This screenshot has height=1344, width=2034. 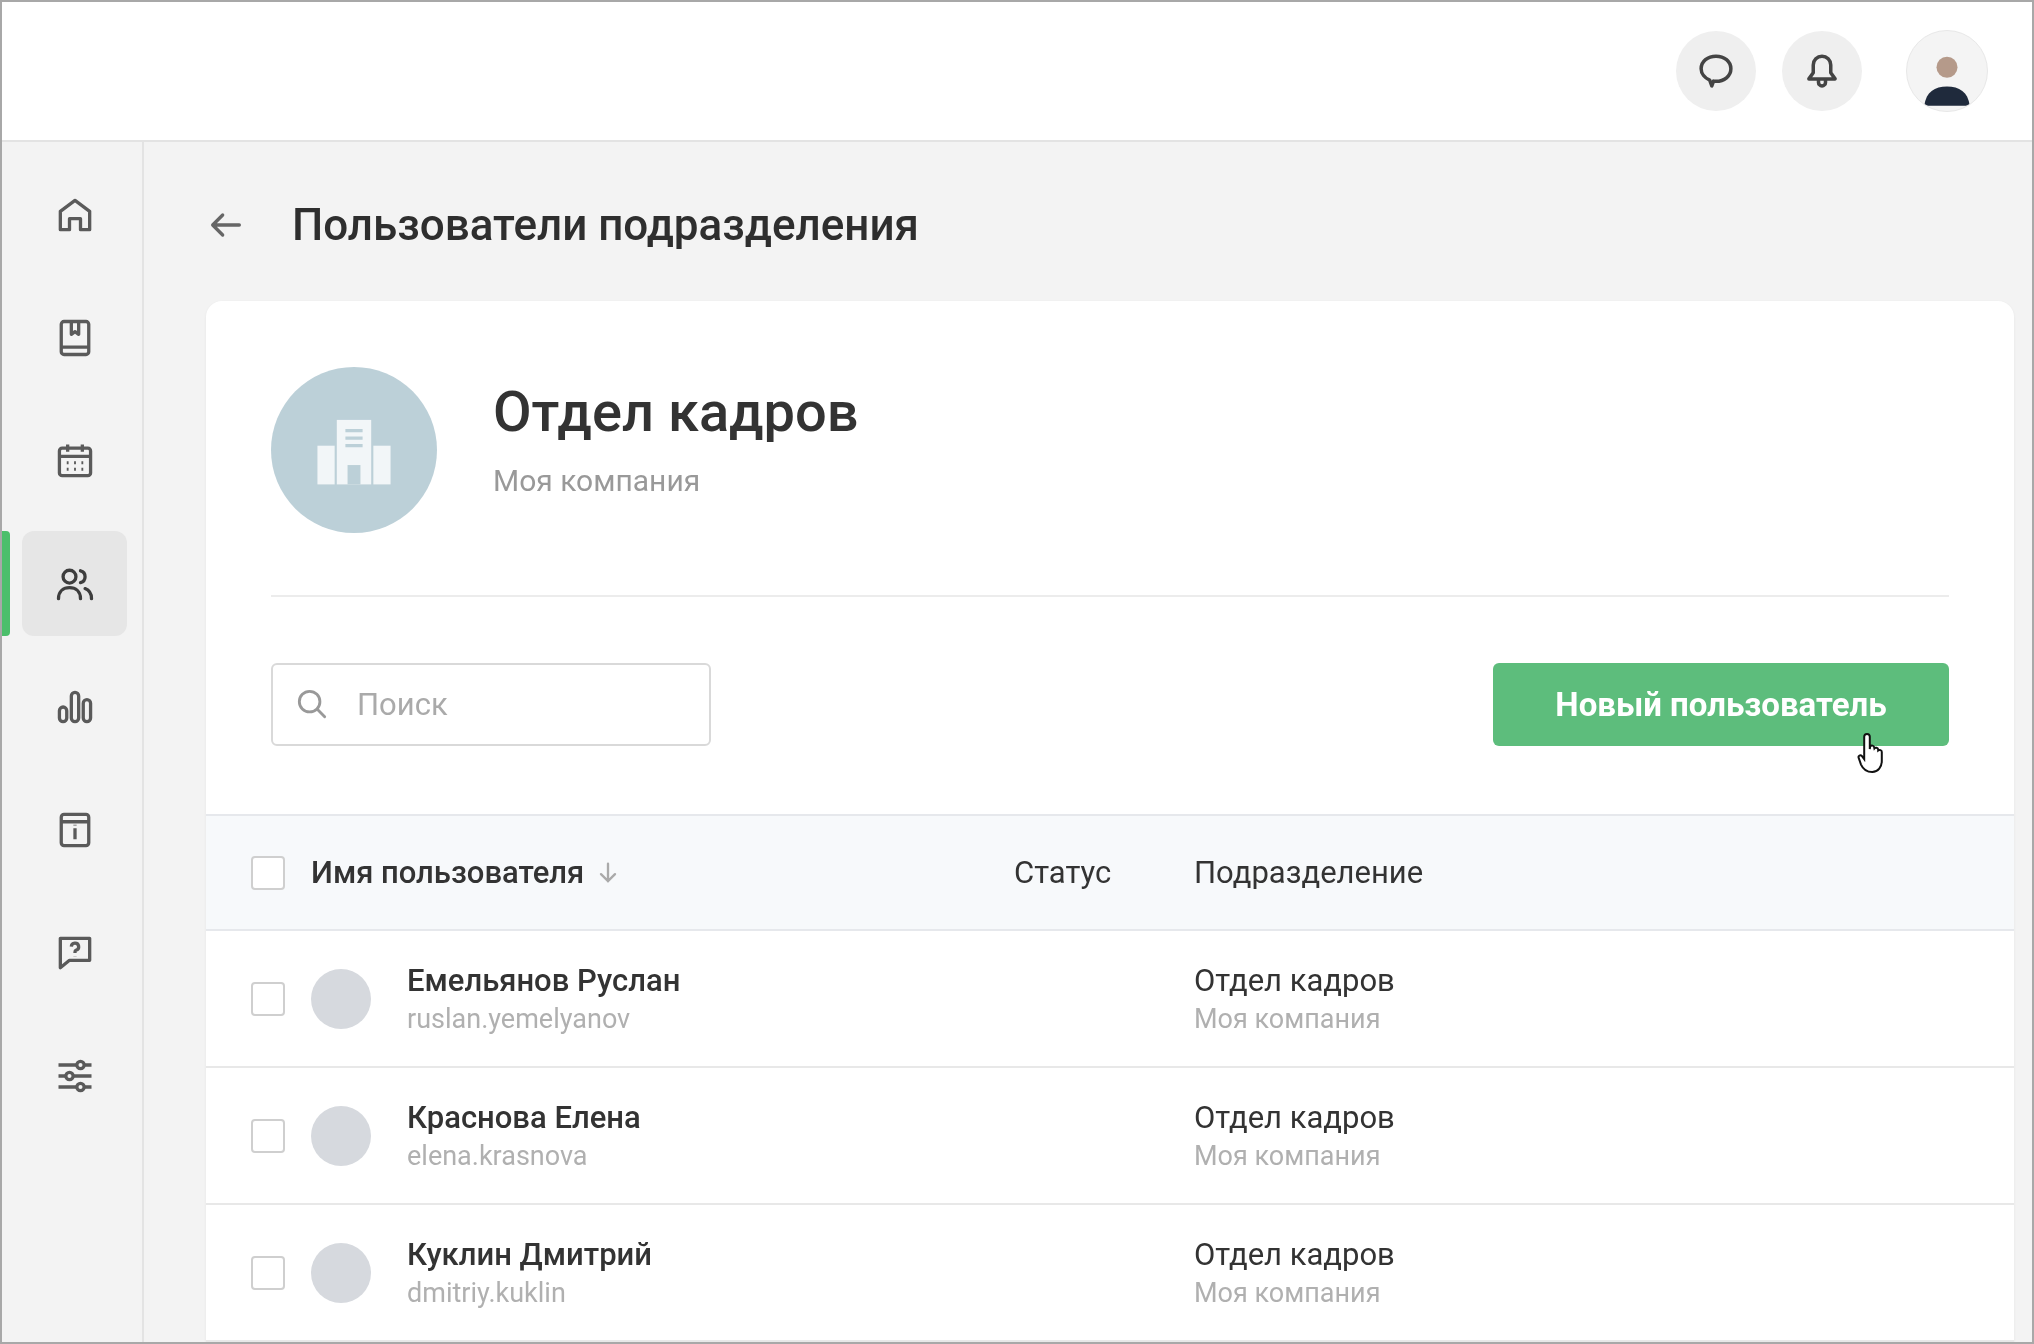 What do you see at coordinates (74, 583) in the screenshot?
I see `sidebar-item` at bounding box center [74, 583].